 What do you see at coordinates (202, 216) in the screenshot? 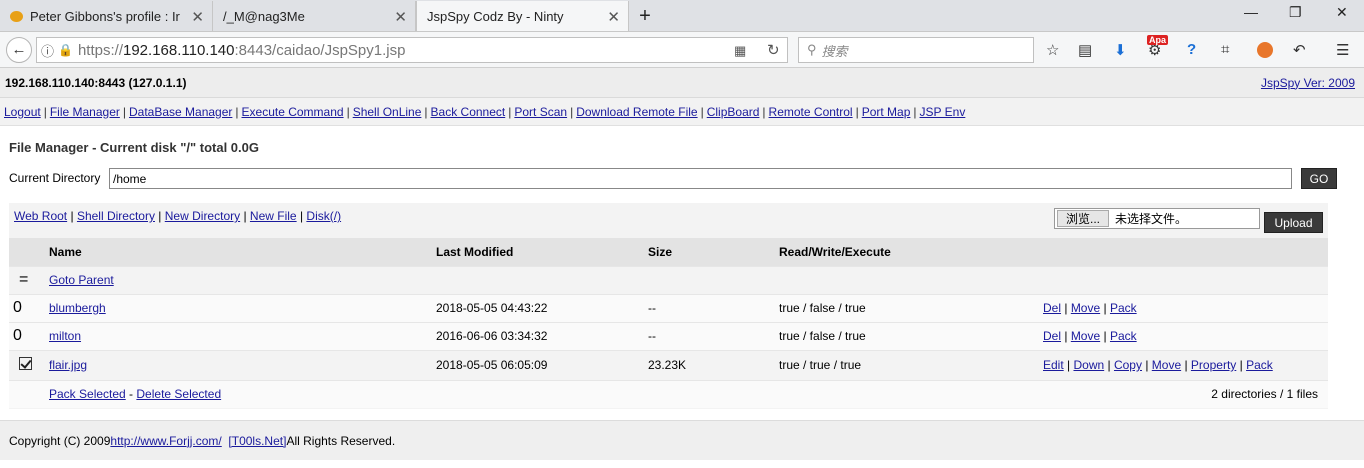
I see `new-directory-link: New Directory` at bounding box center [202, 216].